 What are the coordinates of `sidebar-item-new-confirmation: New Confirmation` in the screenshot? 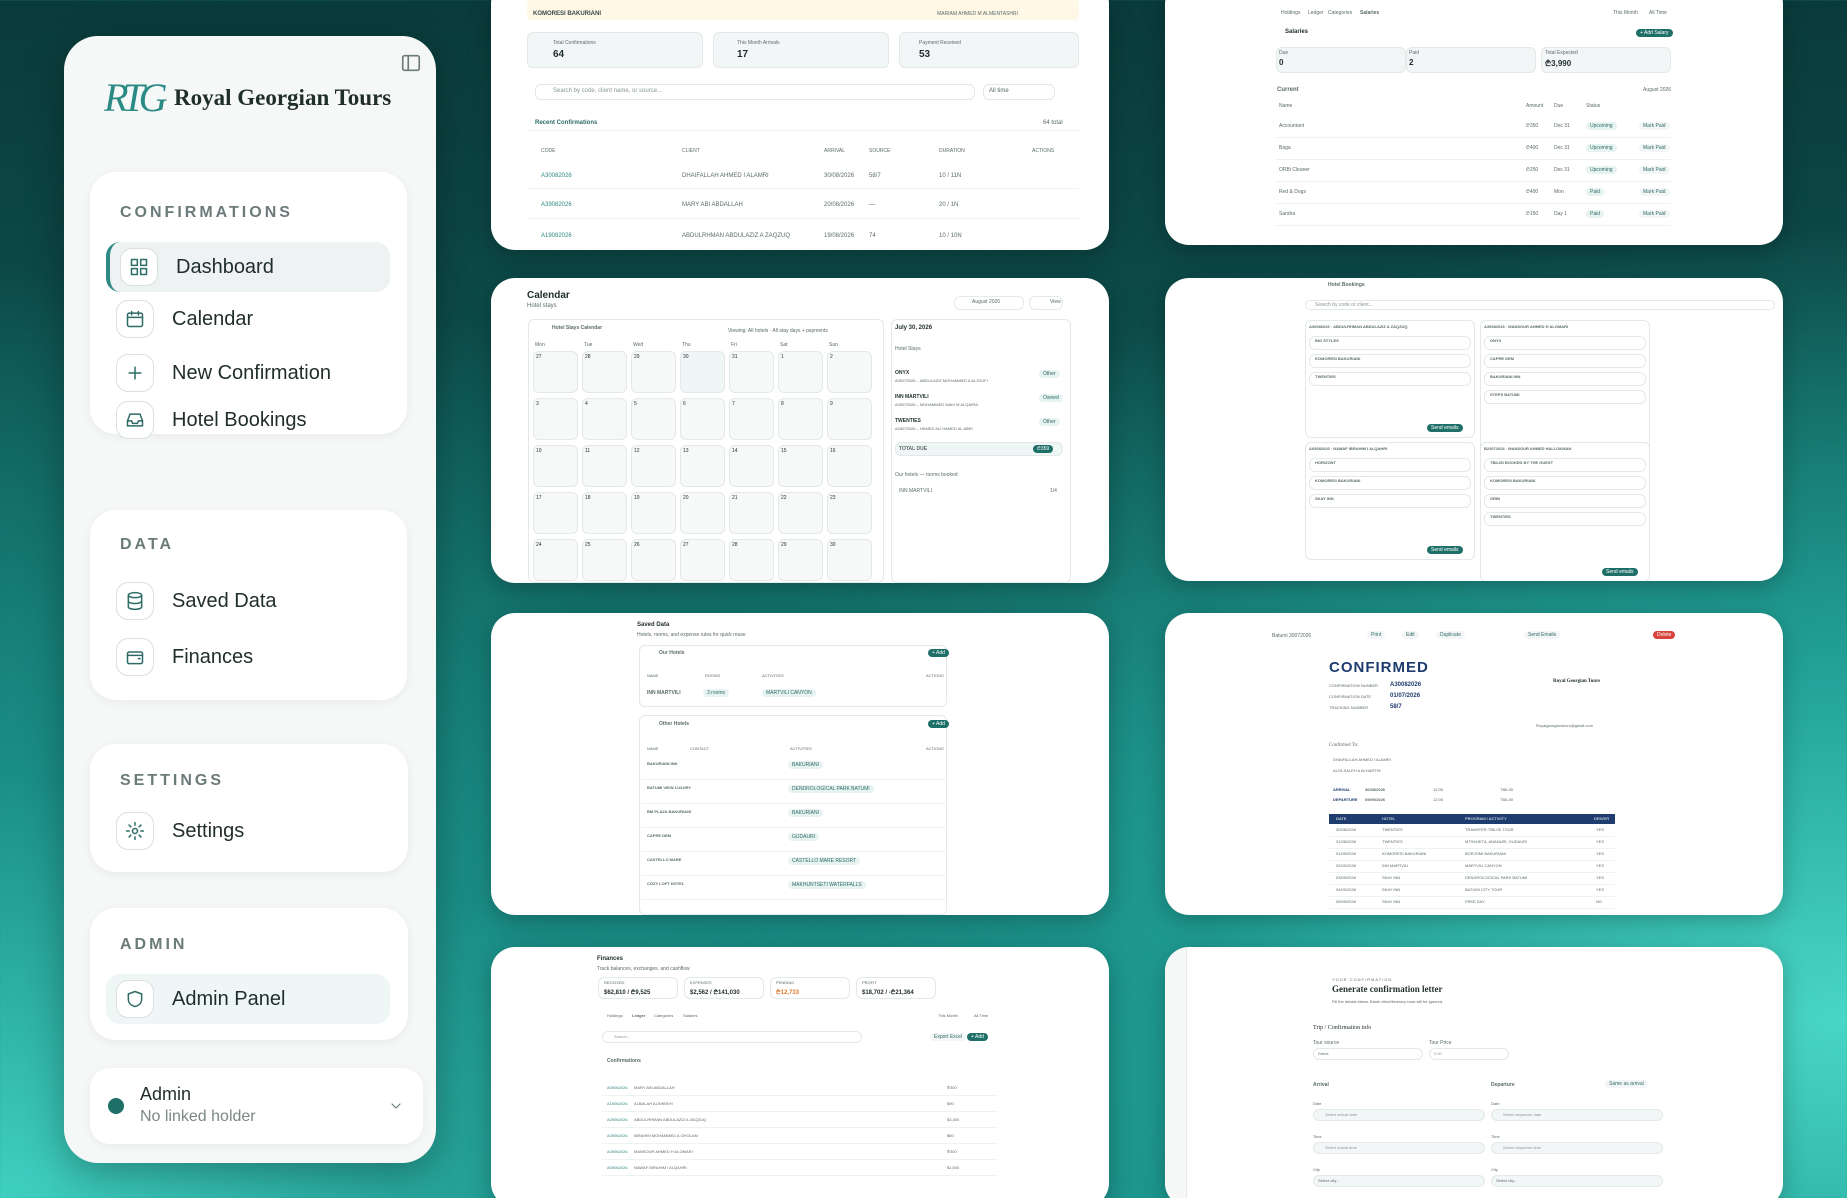 It's located at (248, 373).